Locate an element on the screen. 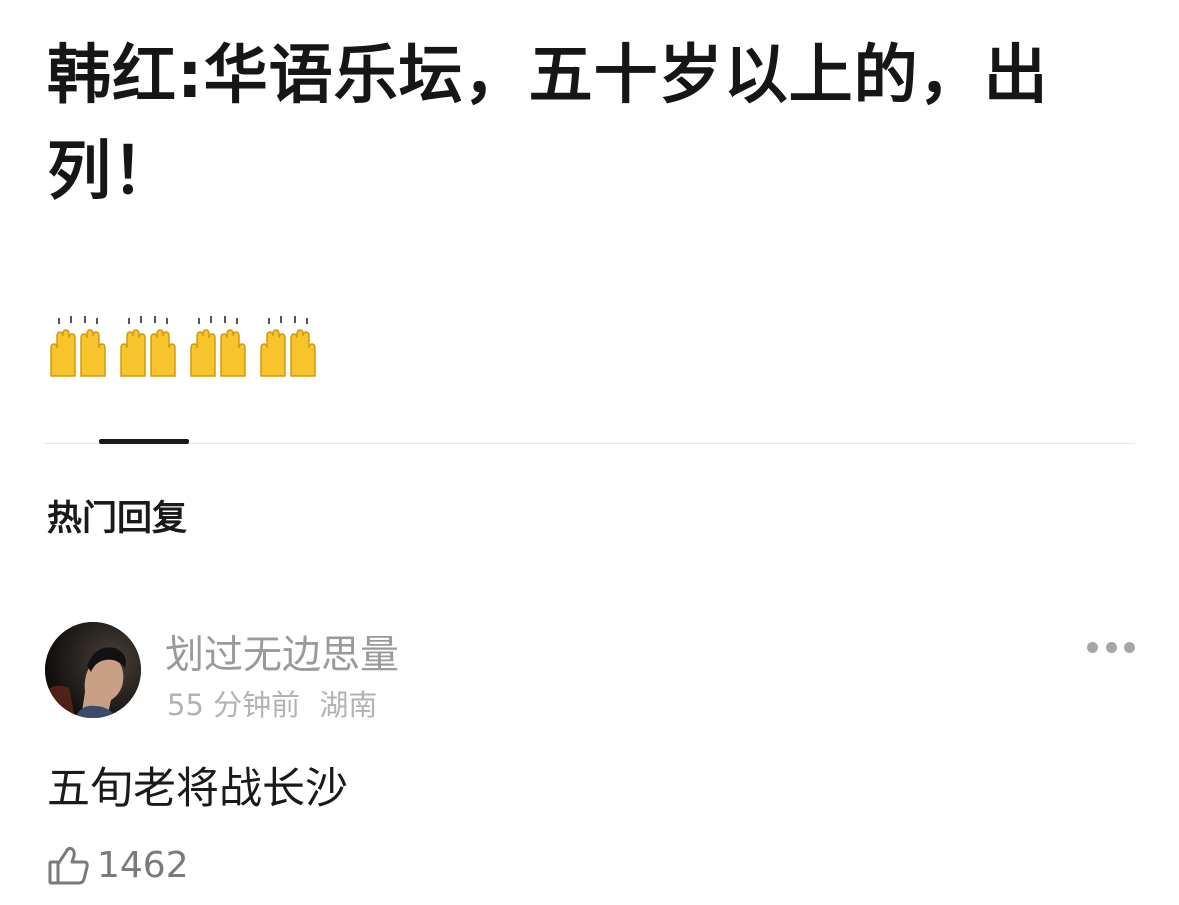 The image size is (1179, 905). more-options-button is located at coordinates (1111, 647).